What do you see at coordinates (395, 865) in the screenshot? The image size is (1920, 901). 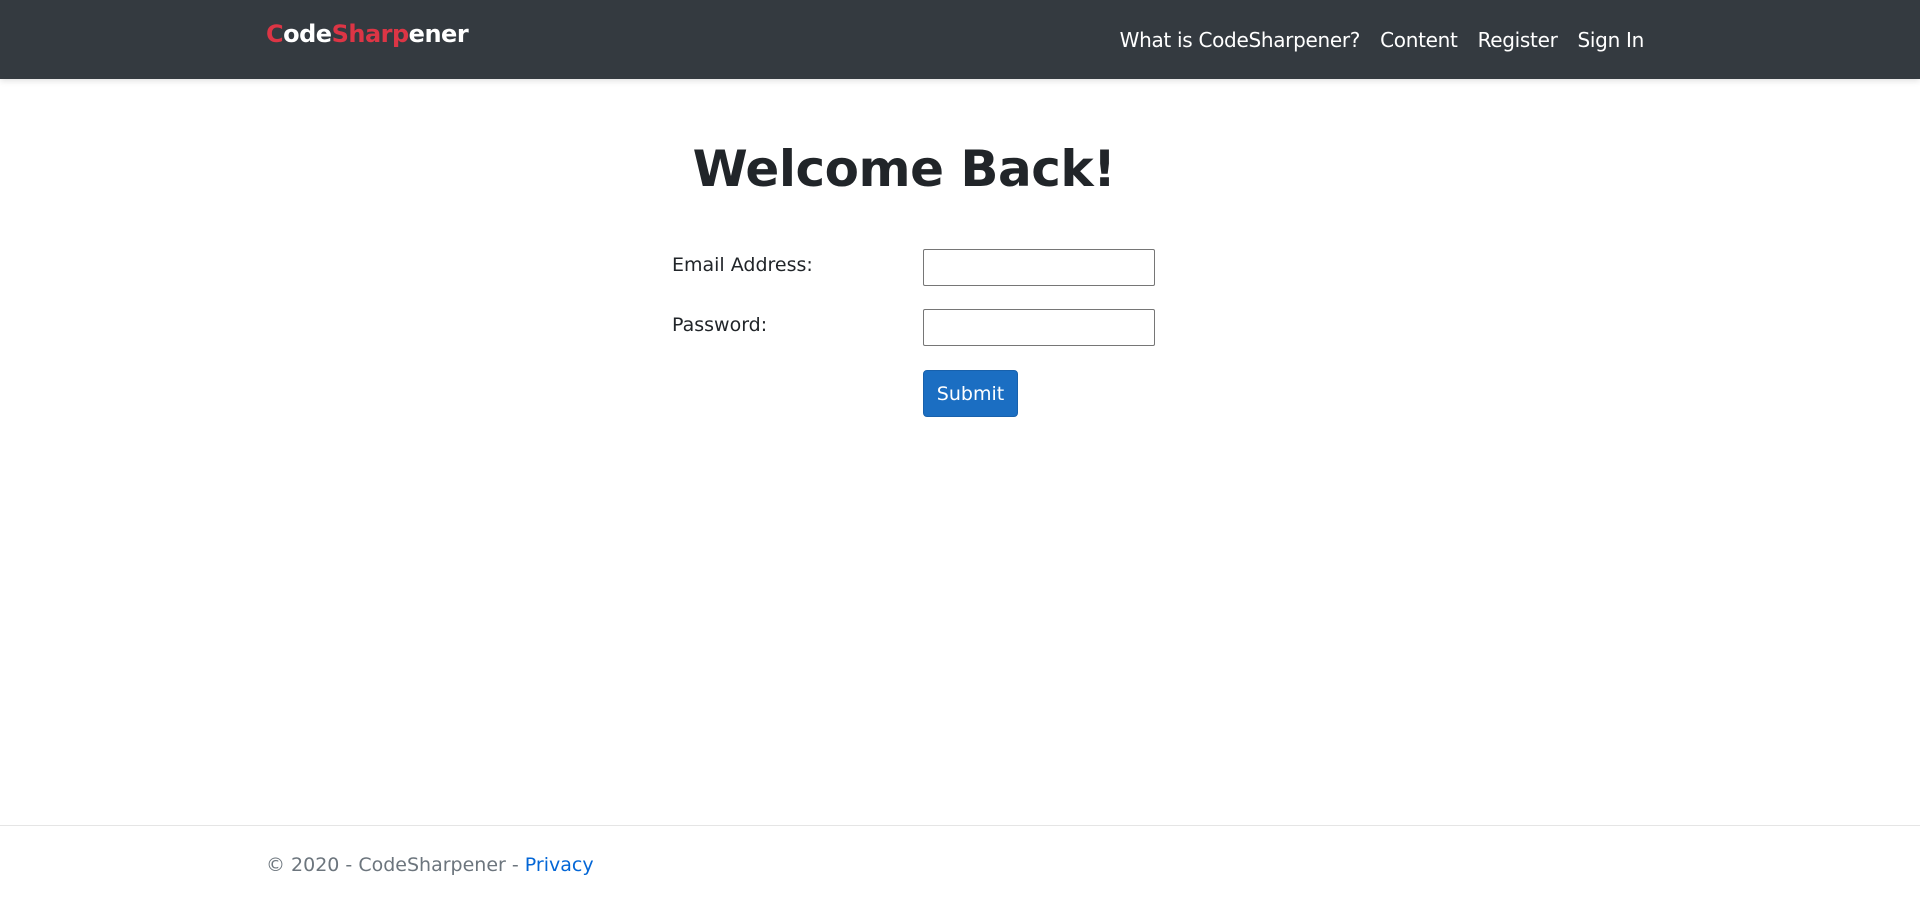 I see `copyright-text: © 2020 - CodeSharpener -` at bounding box center [395, 865].